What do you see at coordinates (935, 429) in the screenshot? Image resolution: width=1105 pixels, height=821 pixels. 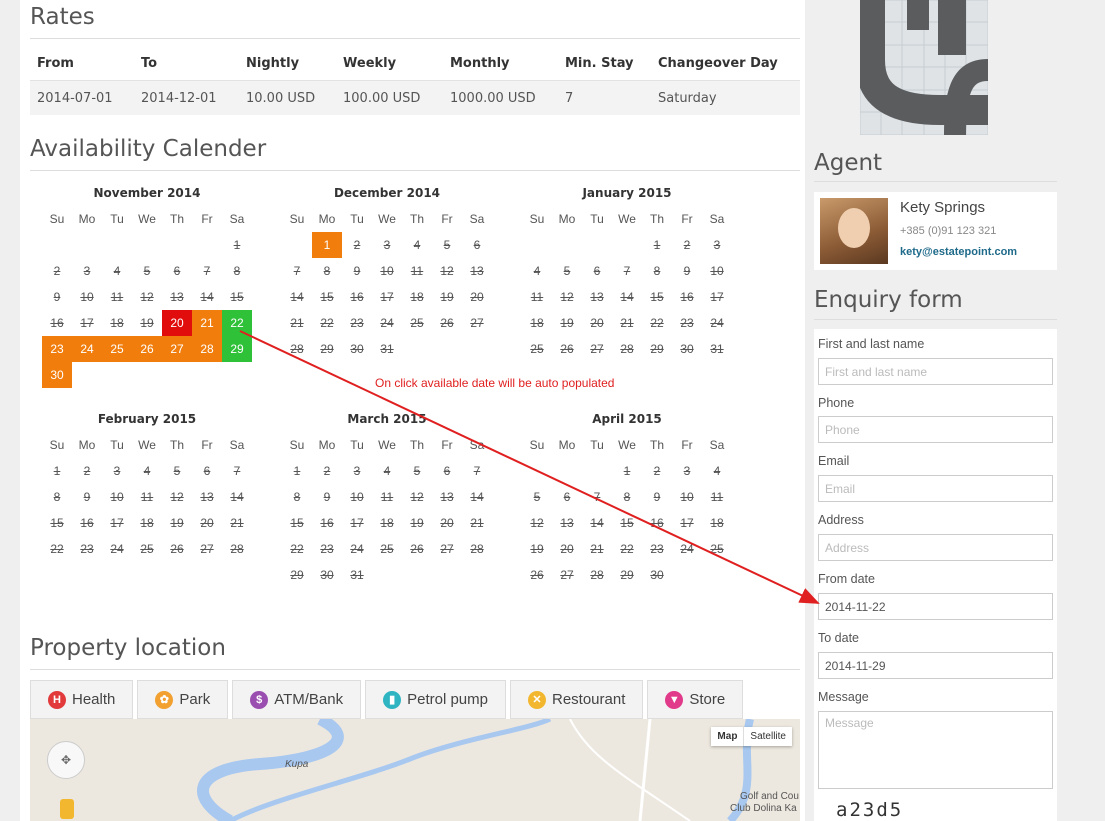 I see `phone-input` at bounding box center [935, 429].